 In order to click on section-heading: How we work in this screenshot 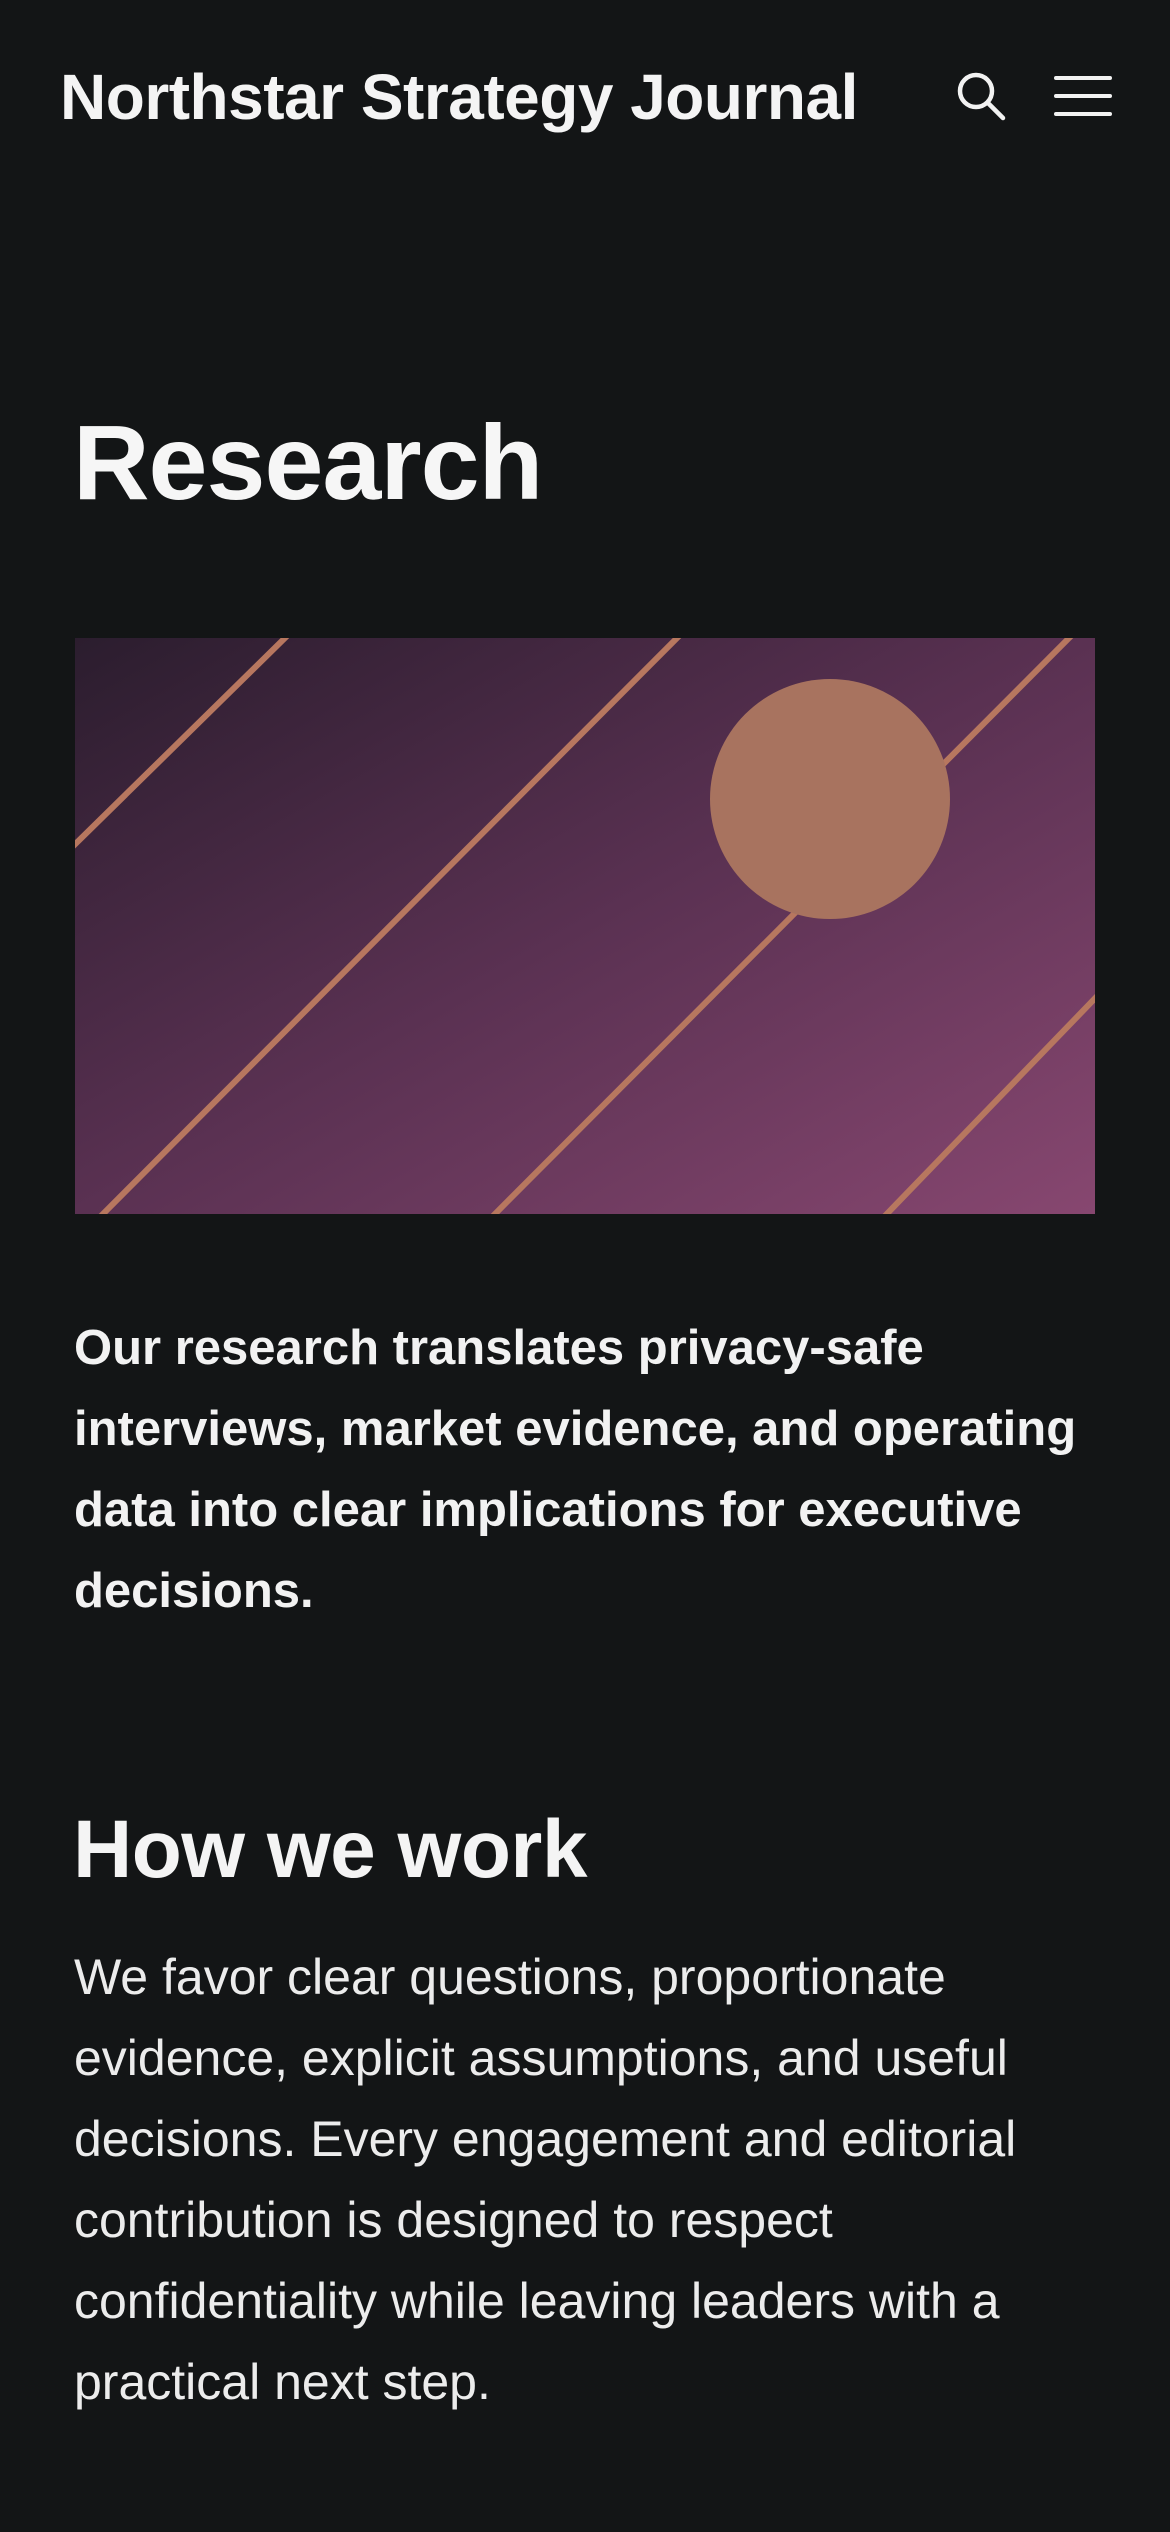, I will do `click(330, 1849)`.